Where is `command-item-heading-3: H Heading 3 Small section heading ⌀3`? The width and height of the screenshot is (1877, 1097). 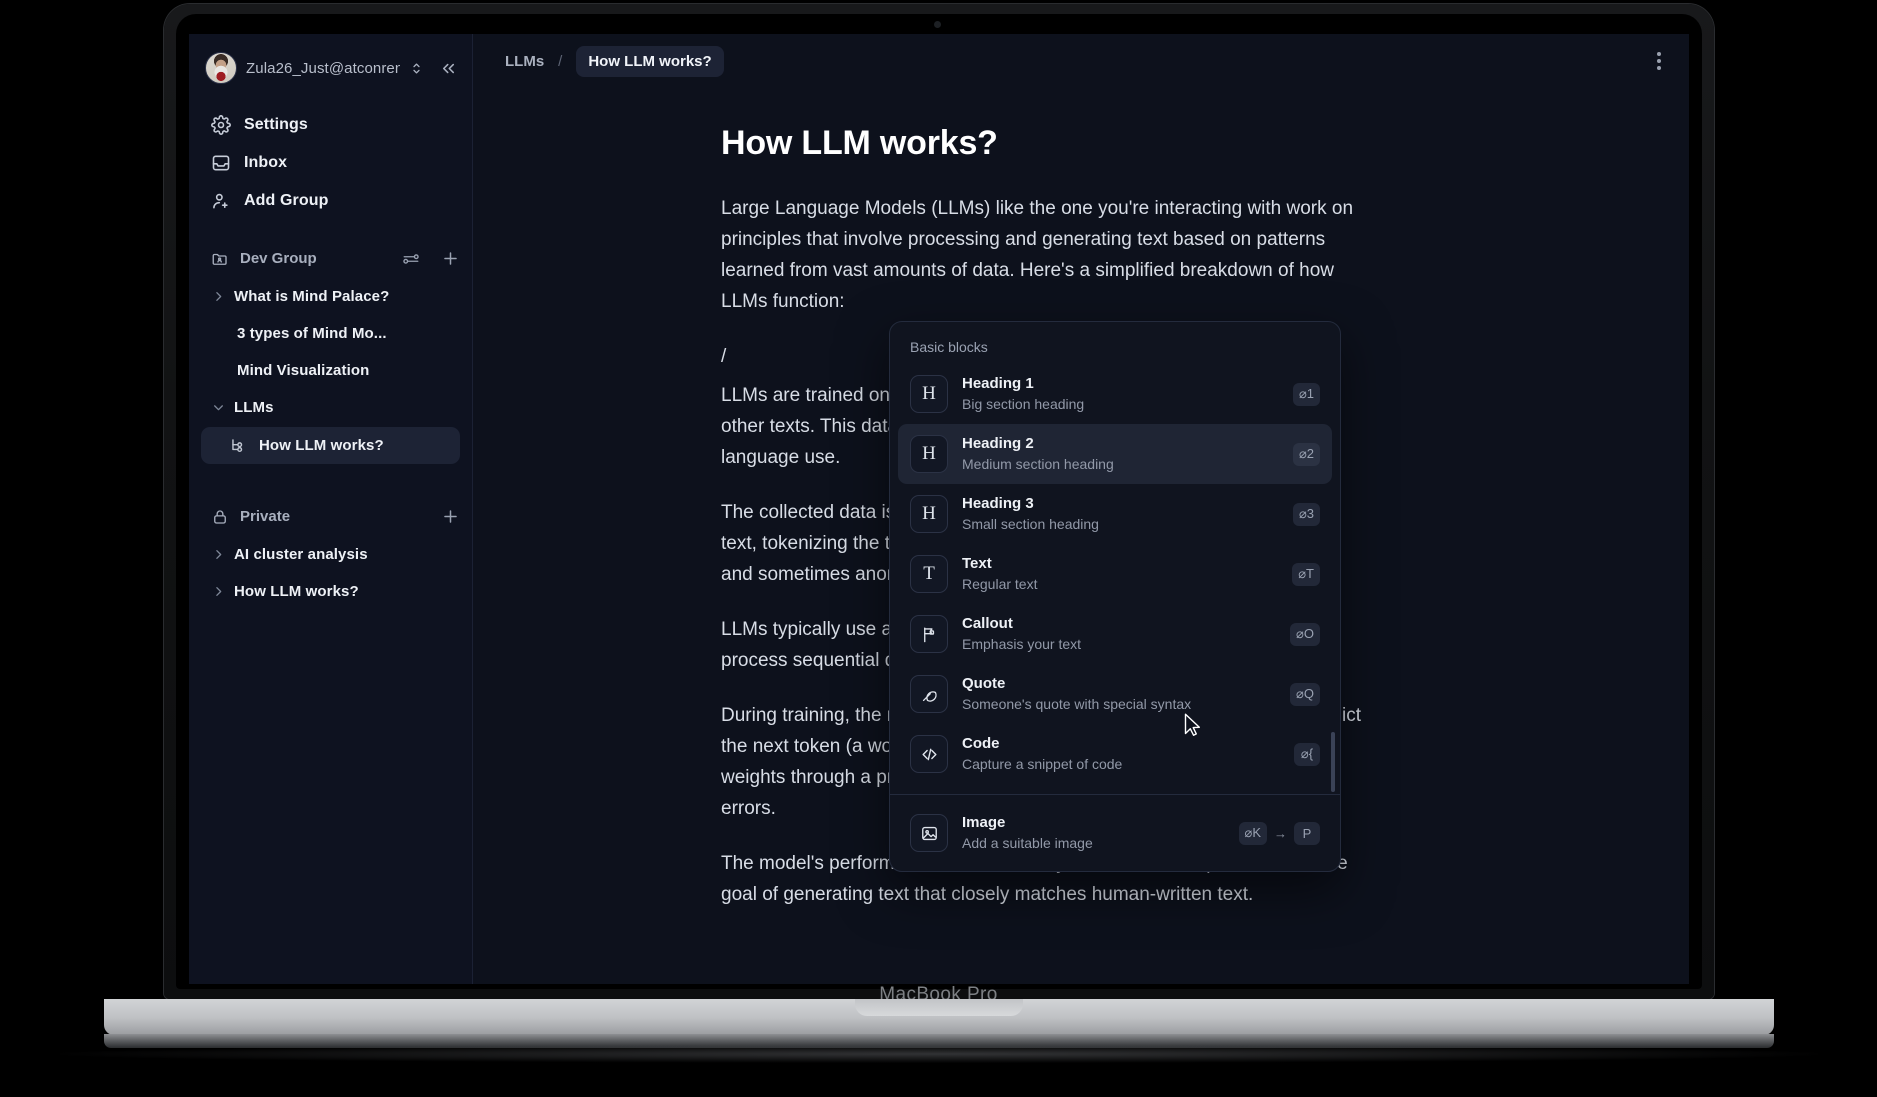 command-item-heading-3: H Heading 3 Small section heading ⌀3 is located at coordinates (1115, 514).